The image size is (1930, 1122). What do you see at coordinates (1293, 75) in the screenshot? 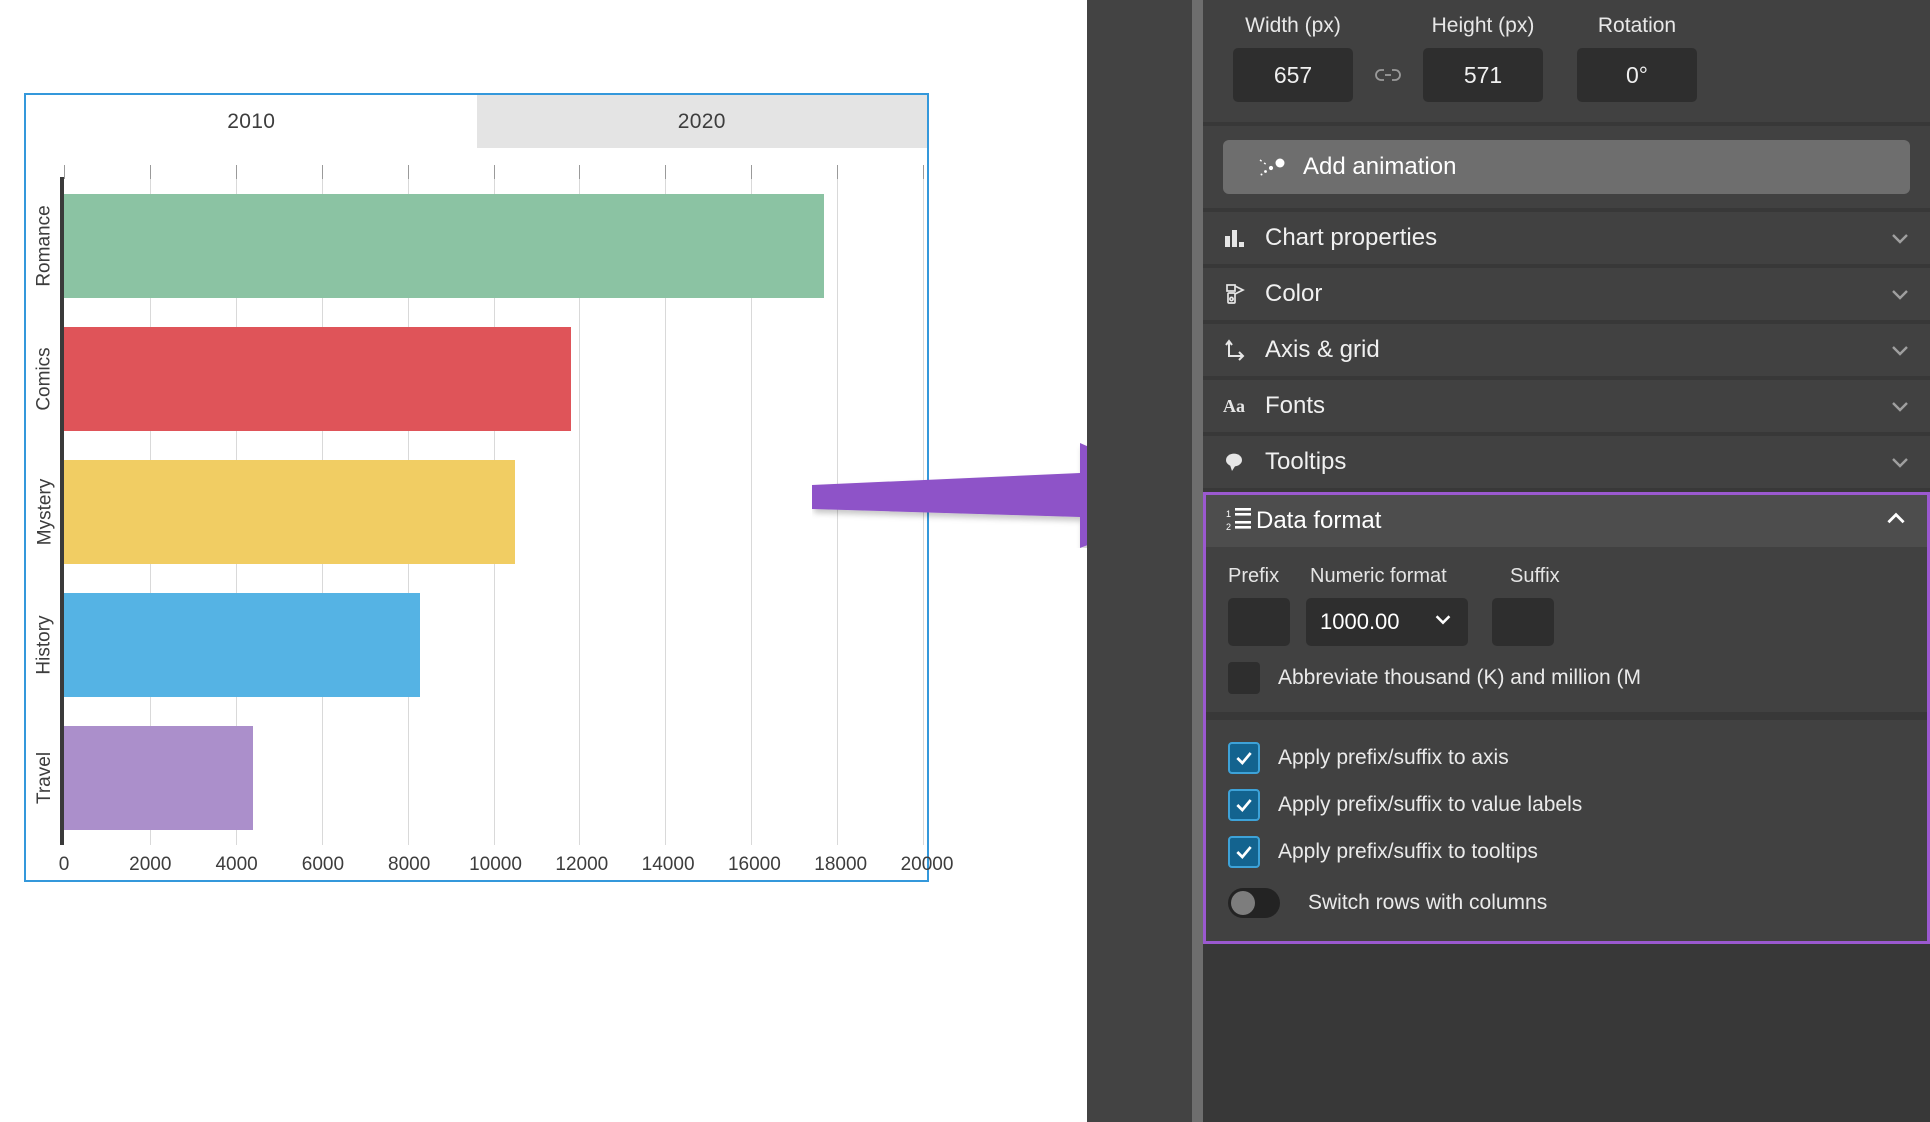
I see `width-input: 657` at bounding box center [1293, 75].